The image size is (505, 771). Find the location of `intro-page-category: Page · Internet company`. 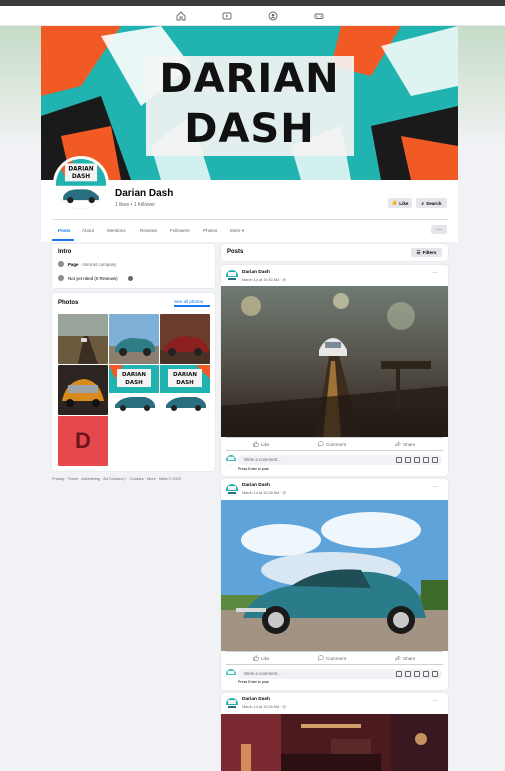

intro-page-category: Page · Internet company is located at coordinates (92, 264).